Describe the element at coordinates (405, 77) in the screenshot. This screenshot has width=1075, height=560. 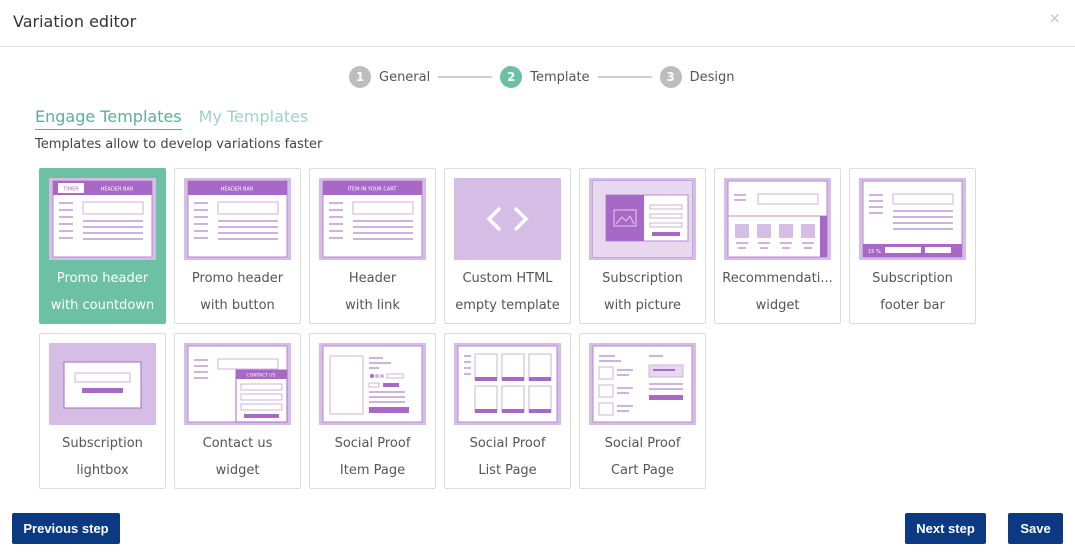
I see `step-label: General` at that location.